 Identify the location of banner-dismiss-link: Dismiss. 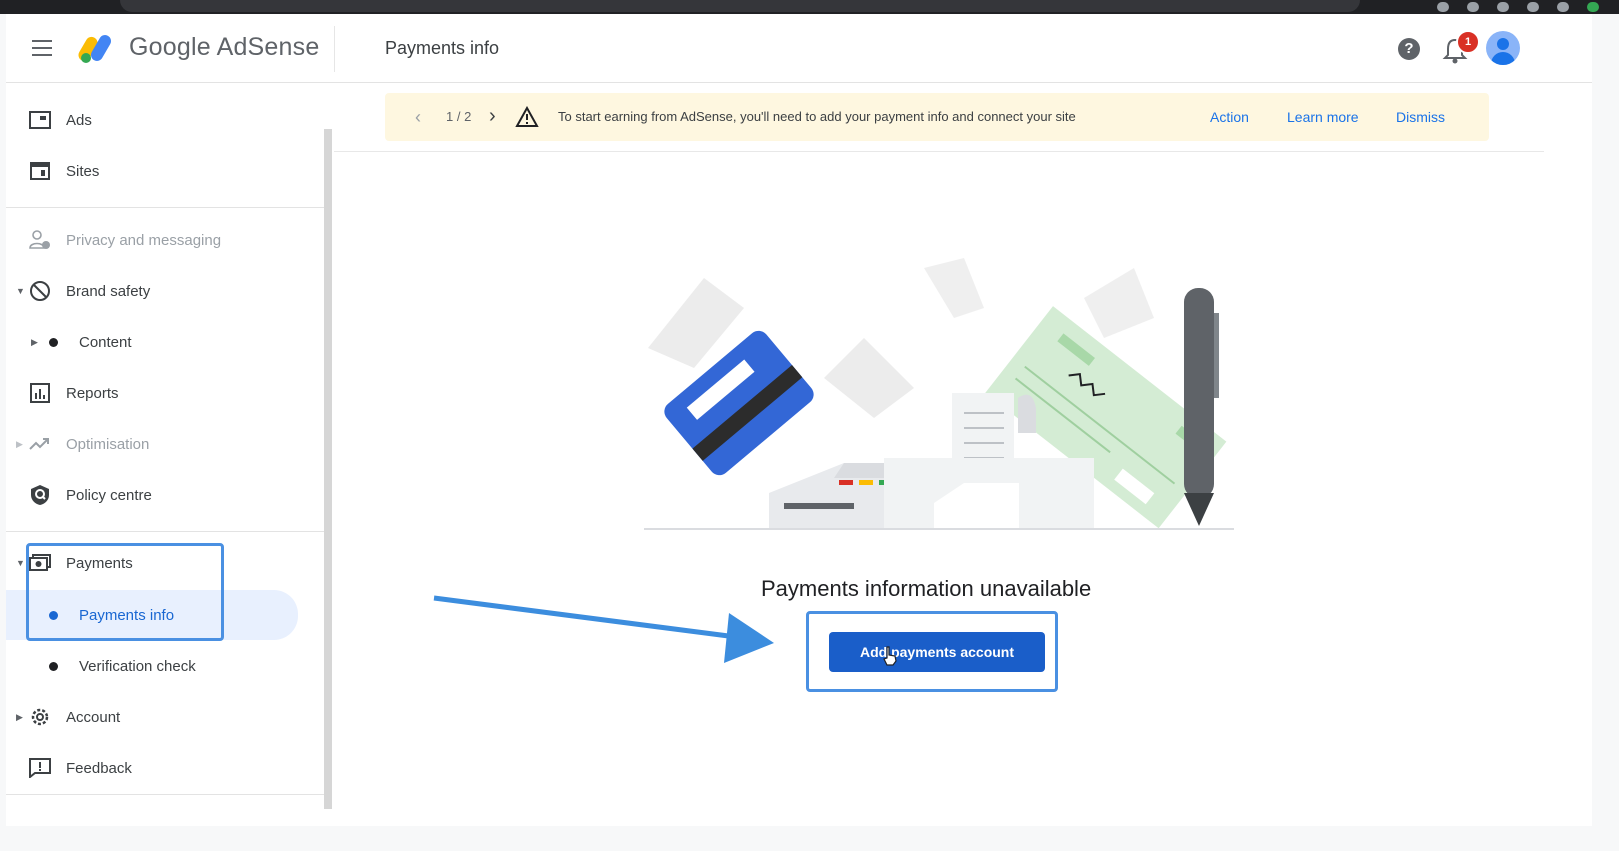
(1420, 117).